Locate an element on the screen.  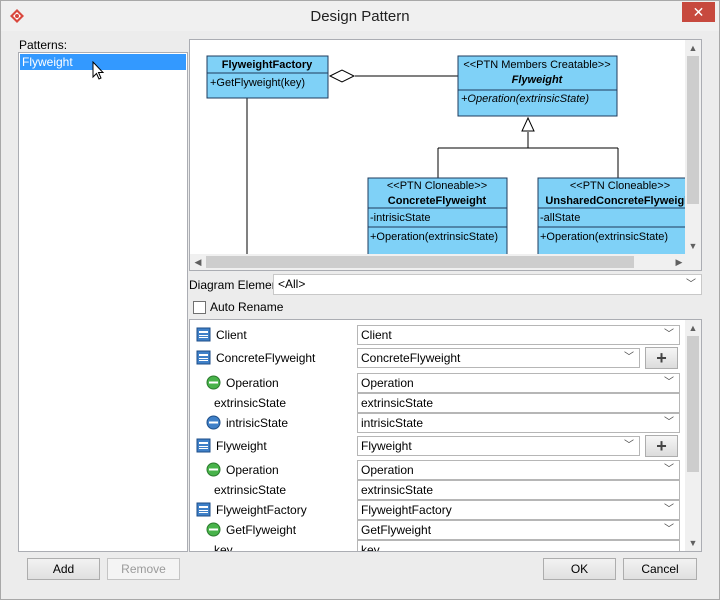
mapping-value: FlyweightFactory is located at coordinates (406, 510).